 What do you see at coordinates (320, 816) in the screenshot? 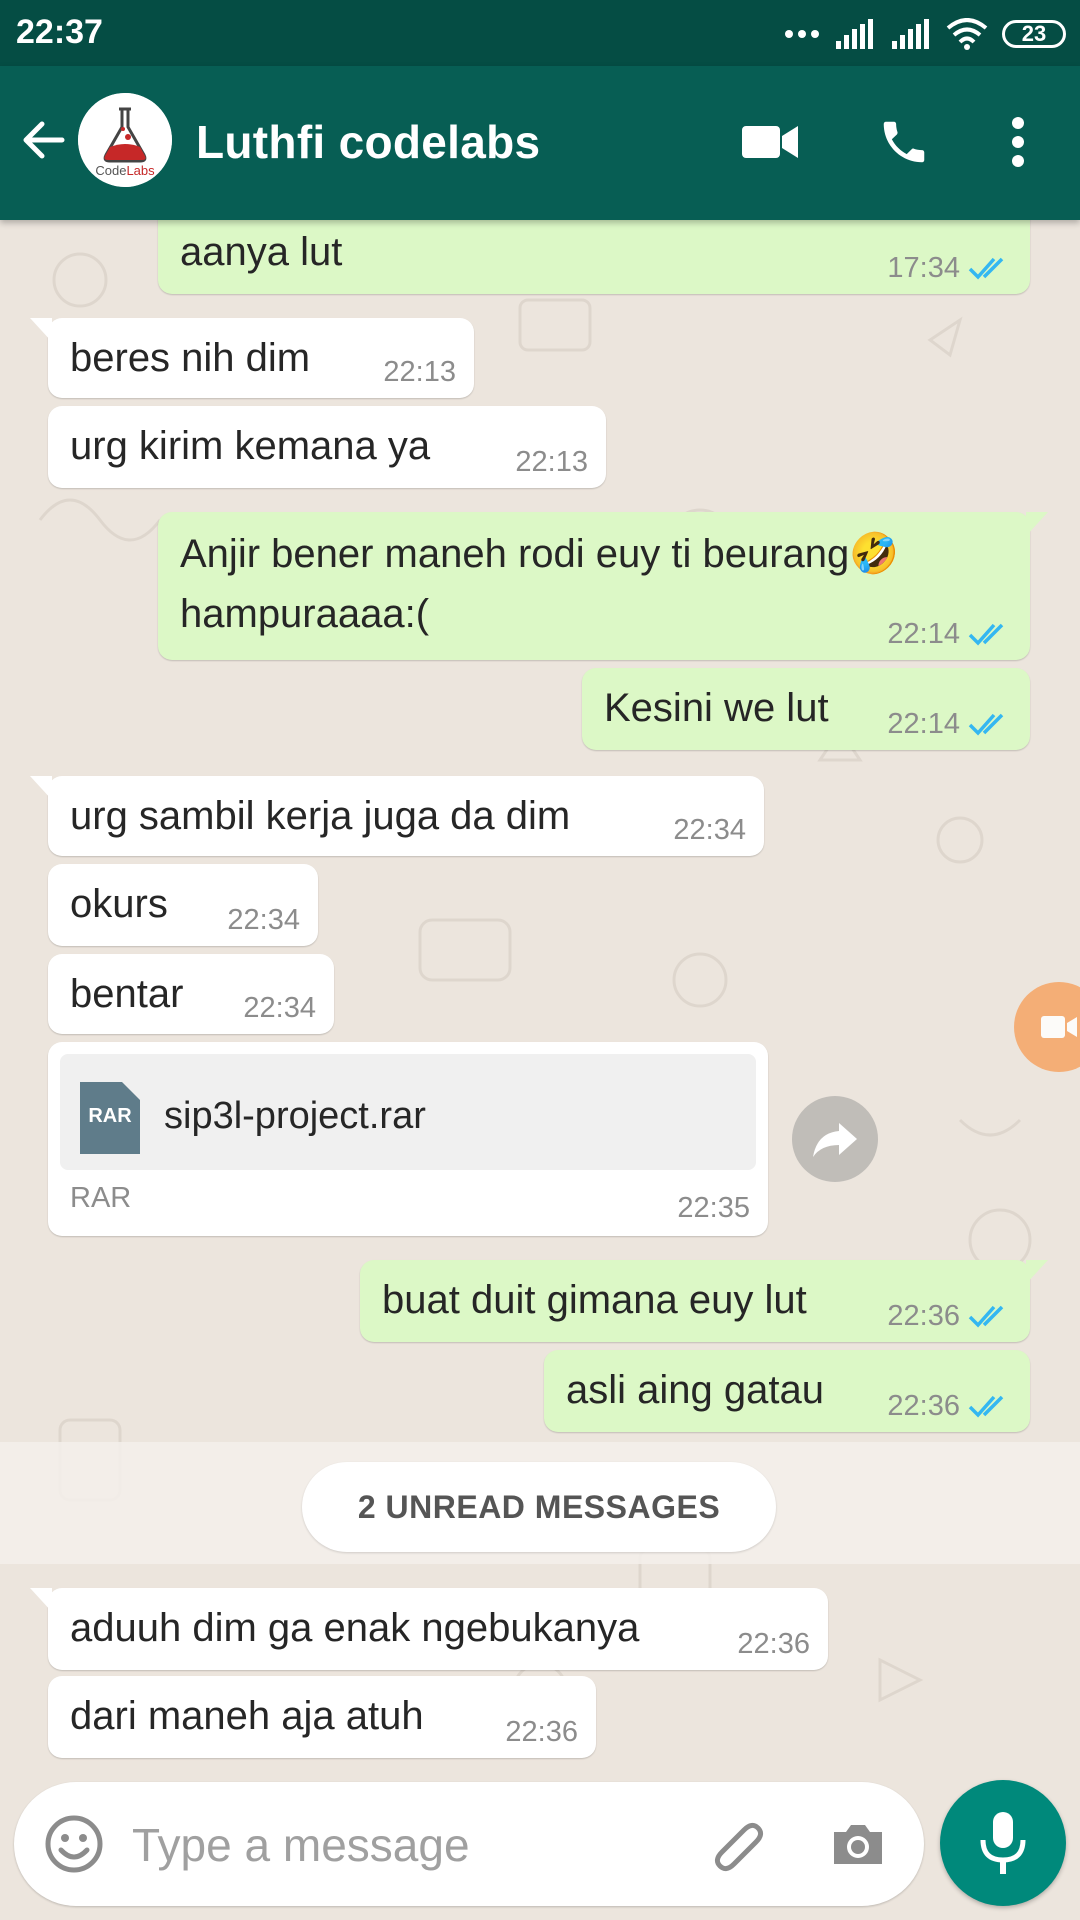
I see `message-text: urg sambil kerja juga da dim` at bounding box center [320, 816].